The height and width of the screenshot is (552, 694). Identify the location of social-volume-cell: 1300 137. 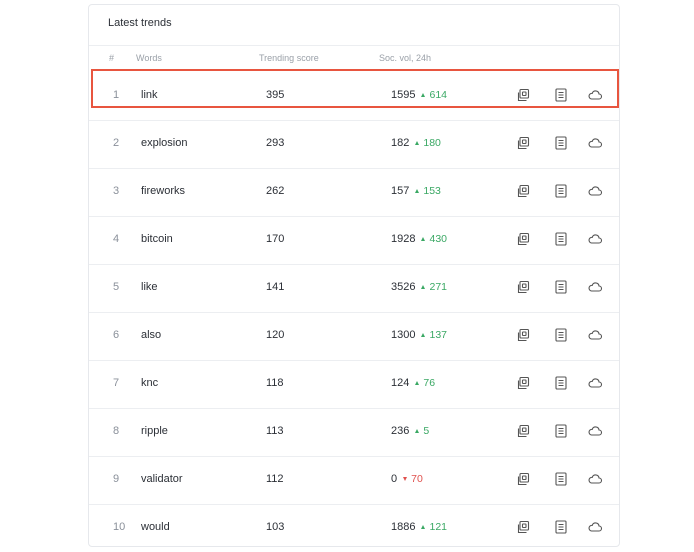
(419, 335).